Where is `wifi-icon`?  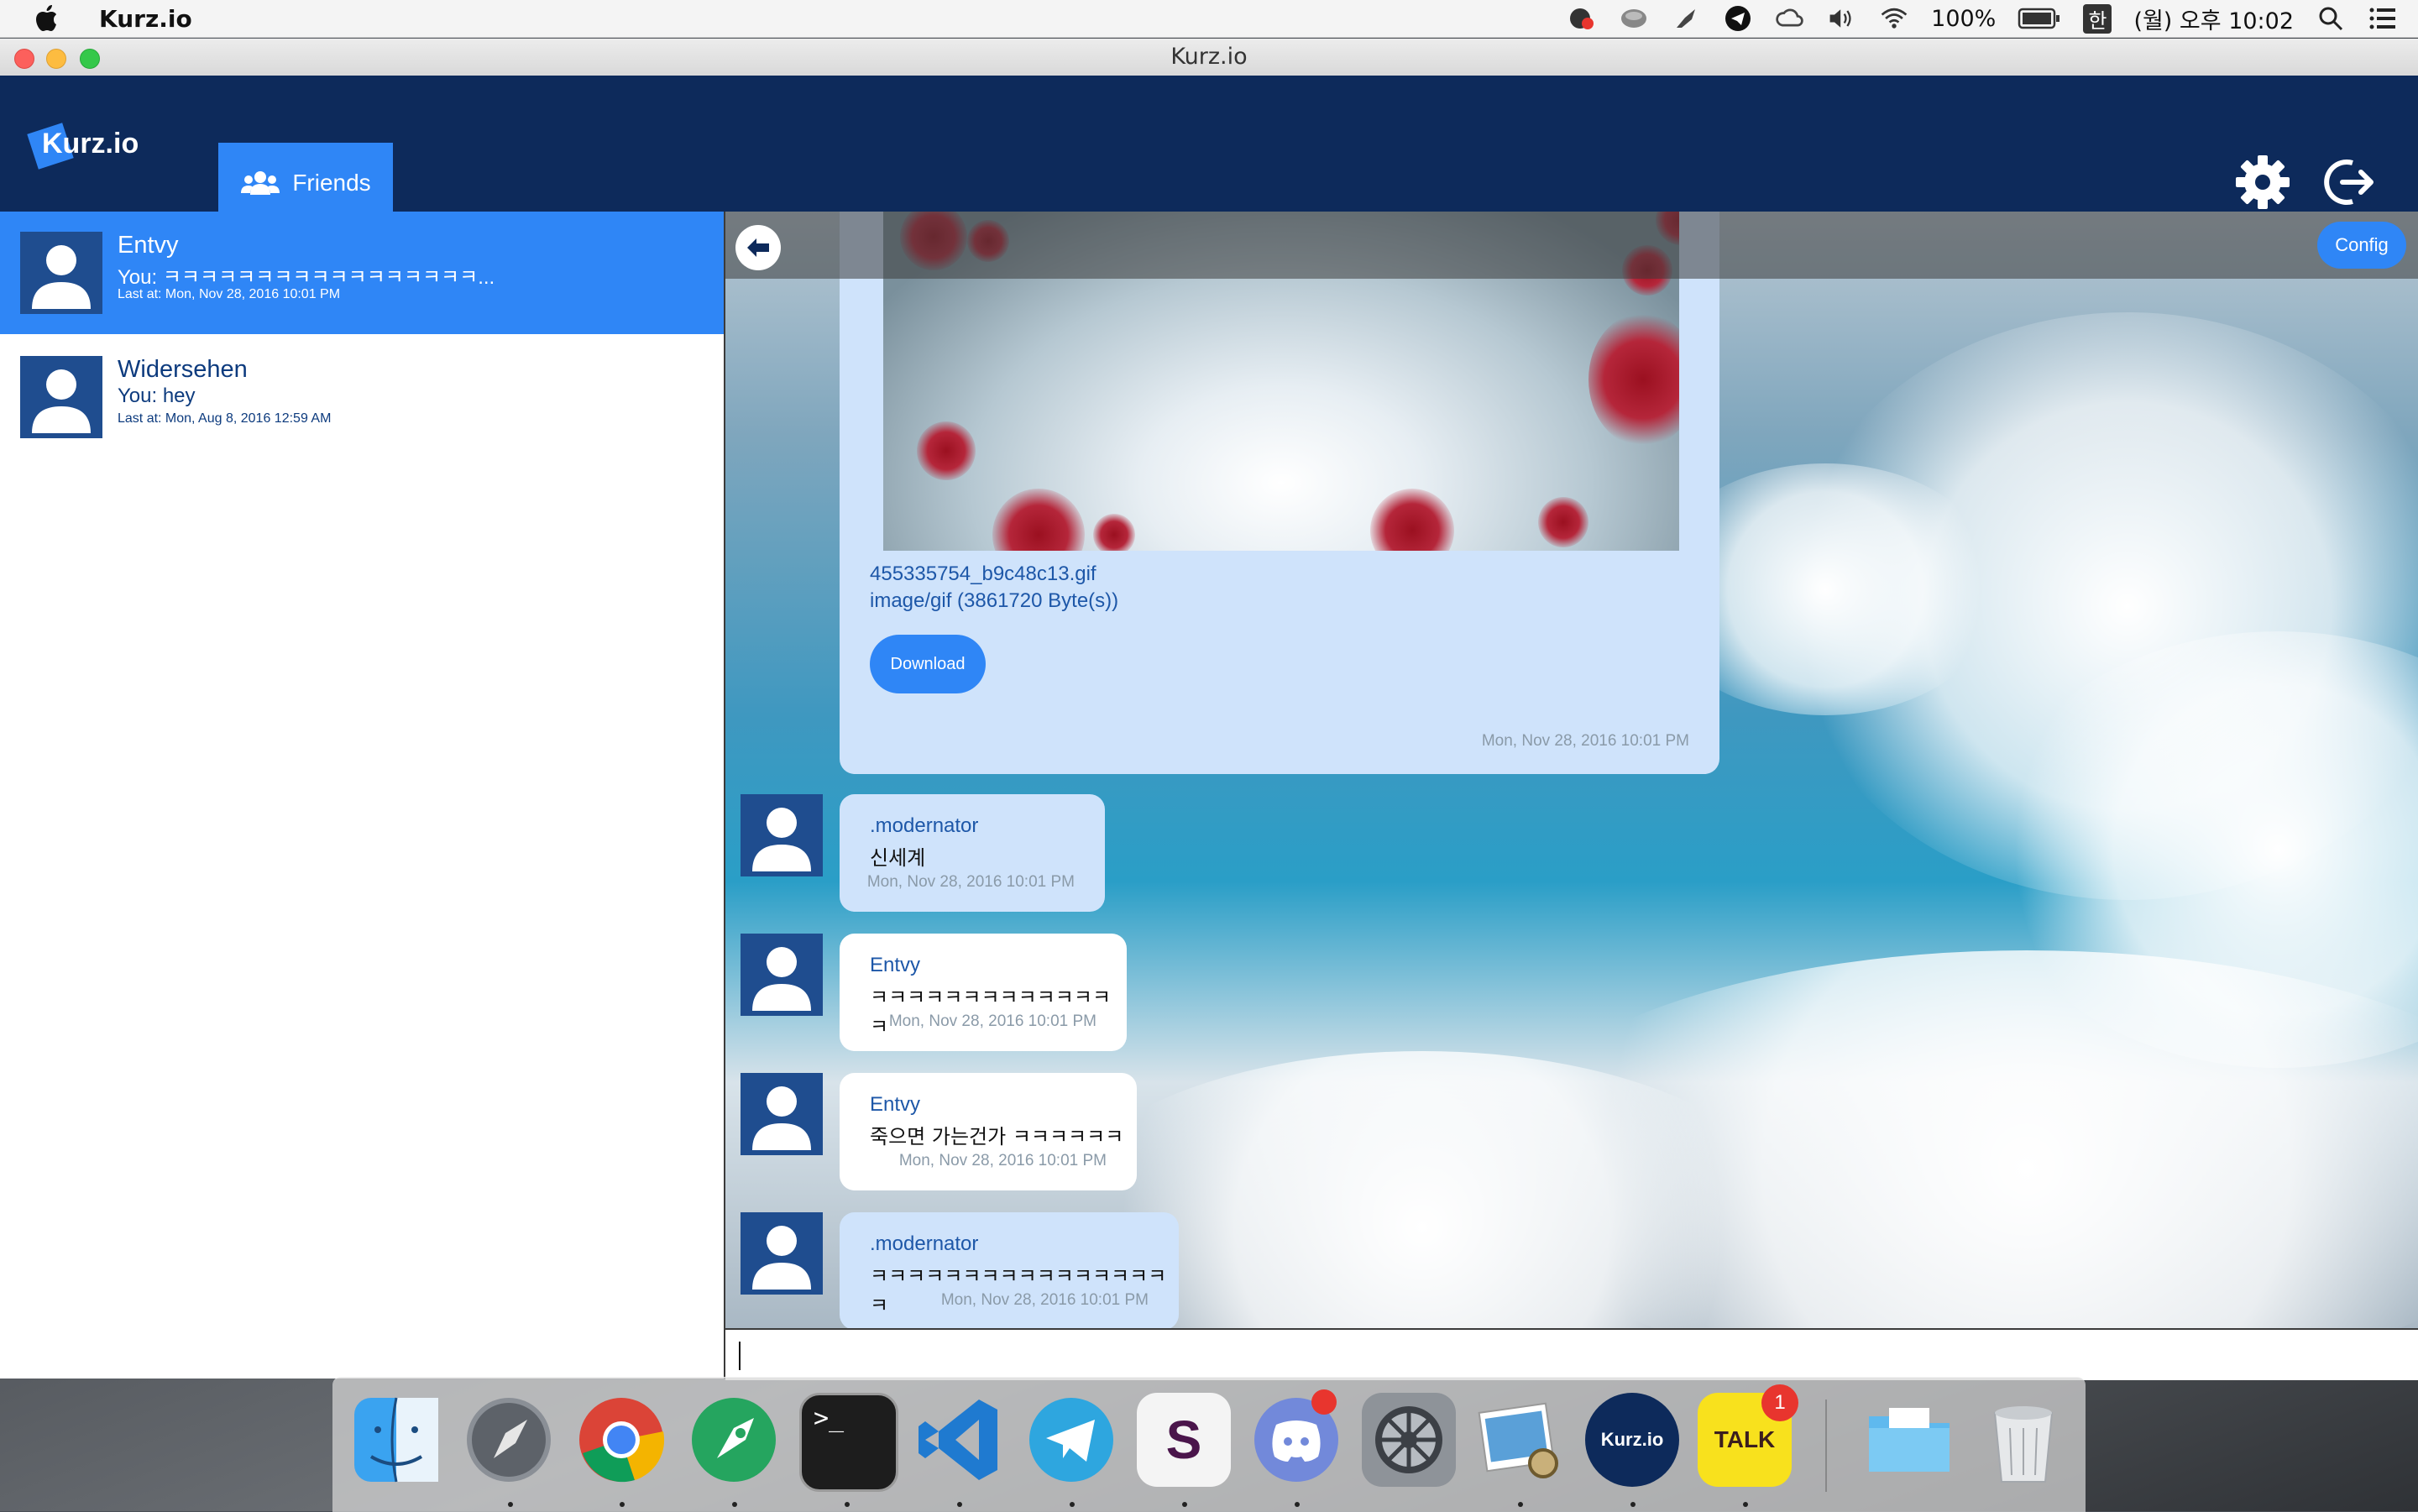
wifi-icon is located at coordinates (1894, 18).